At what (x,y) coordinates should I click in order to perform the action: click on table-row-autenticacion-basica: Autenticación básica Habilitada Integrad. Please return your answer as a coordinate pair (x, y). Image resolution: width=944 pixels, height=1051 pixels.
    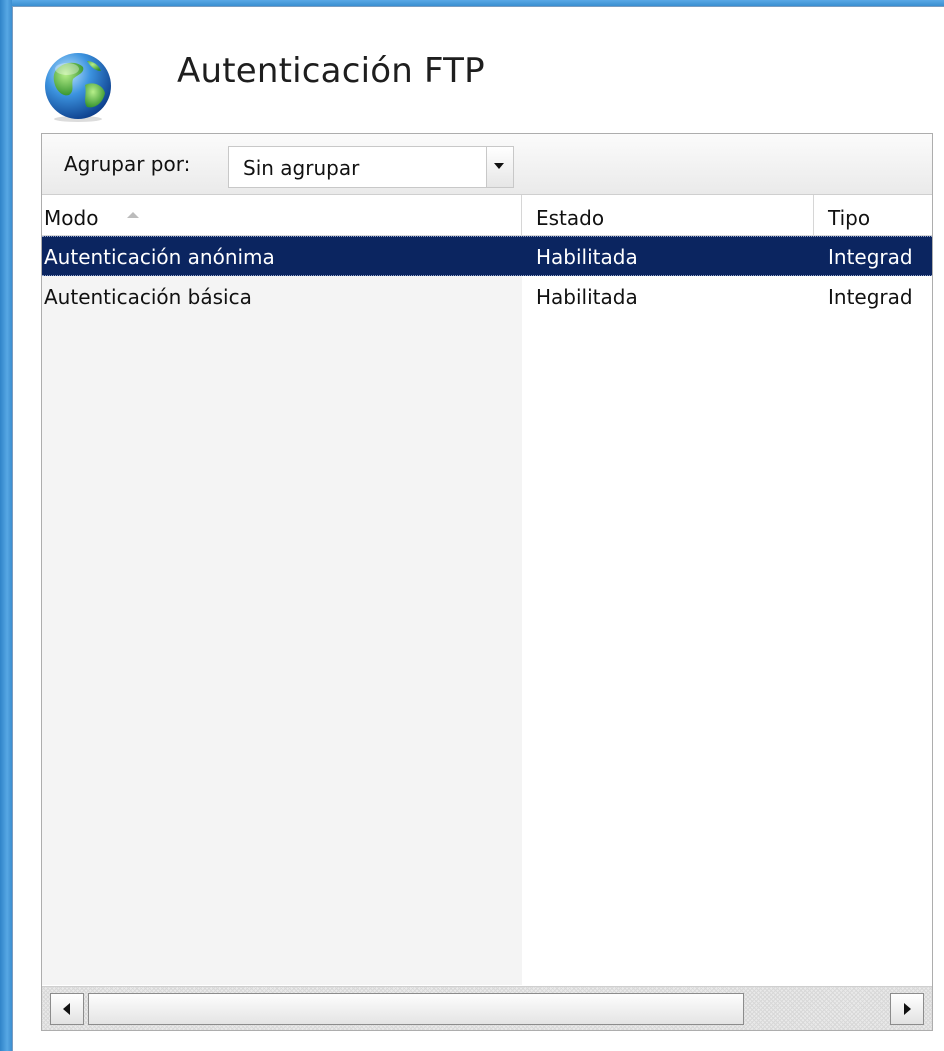
    Looking at the image, I should click on (487, 296).